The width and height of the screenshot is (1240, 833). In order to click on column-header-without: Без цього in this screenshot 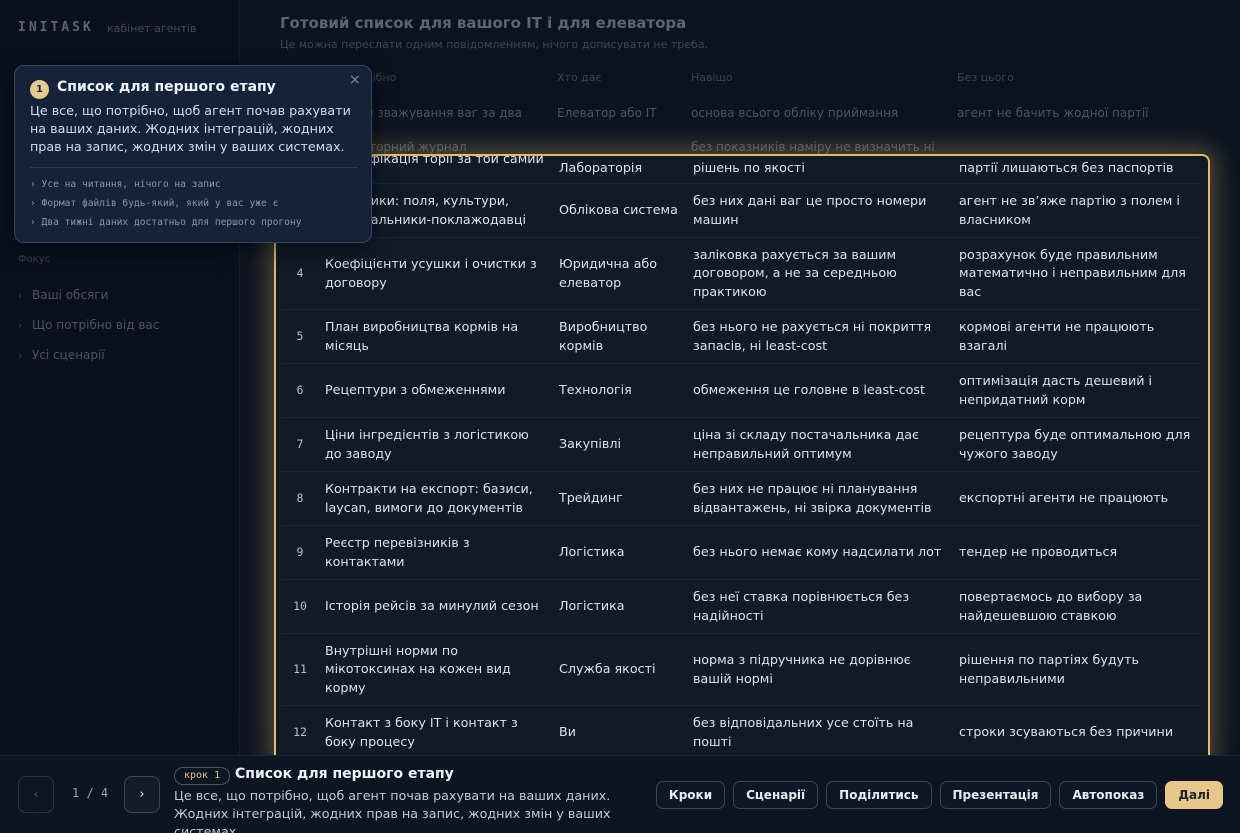, I will do `click(985, 77)`.